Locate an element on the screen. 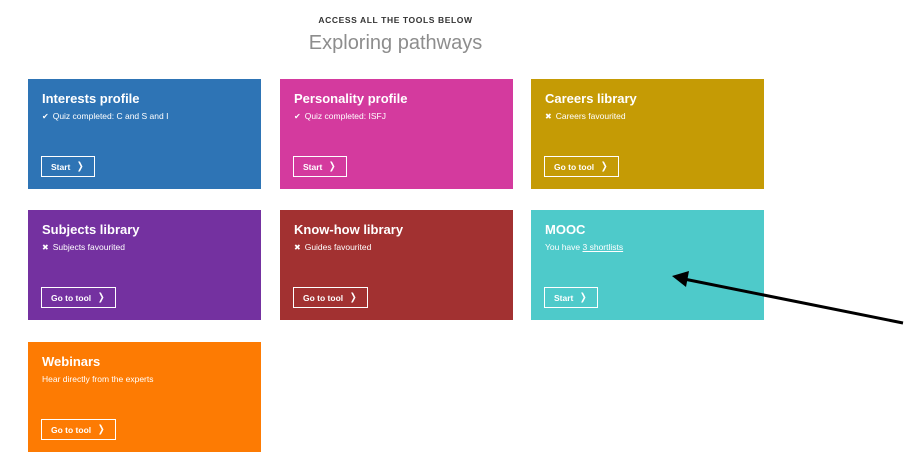  annotation-arrow is located at coordinates (788, 298).